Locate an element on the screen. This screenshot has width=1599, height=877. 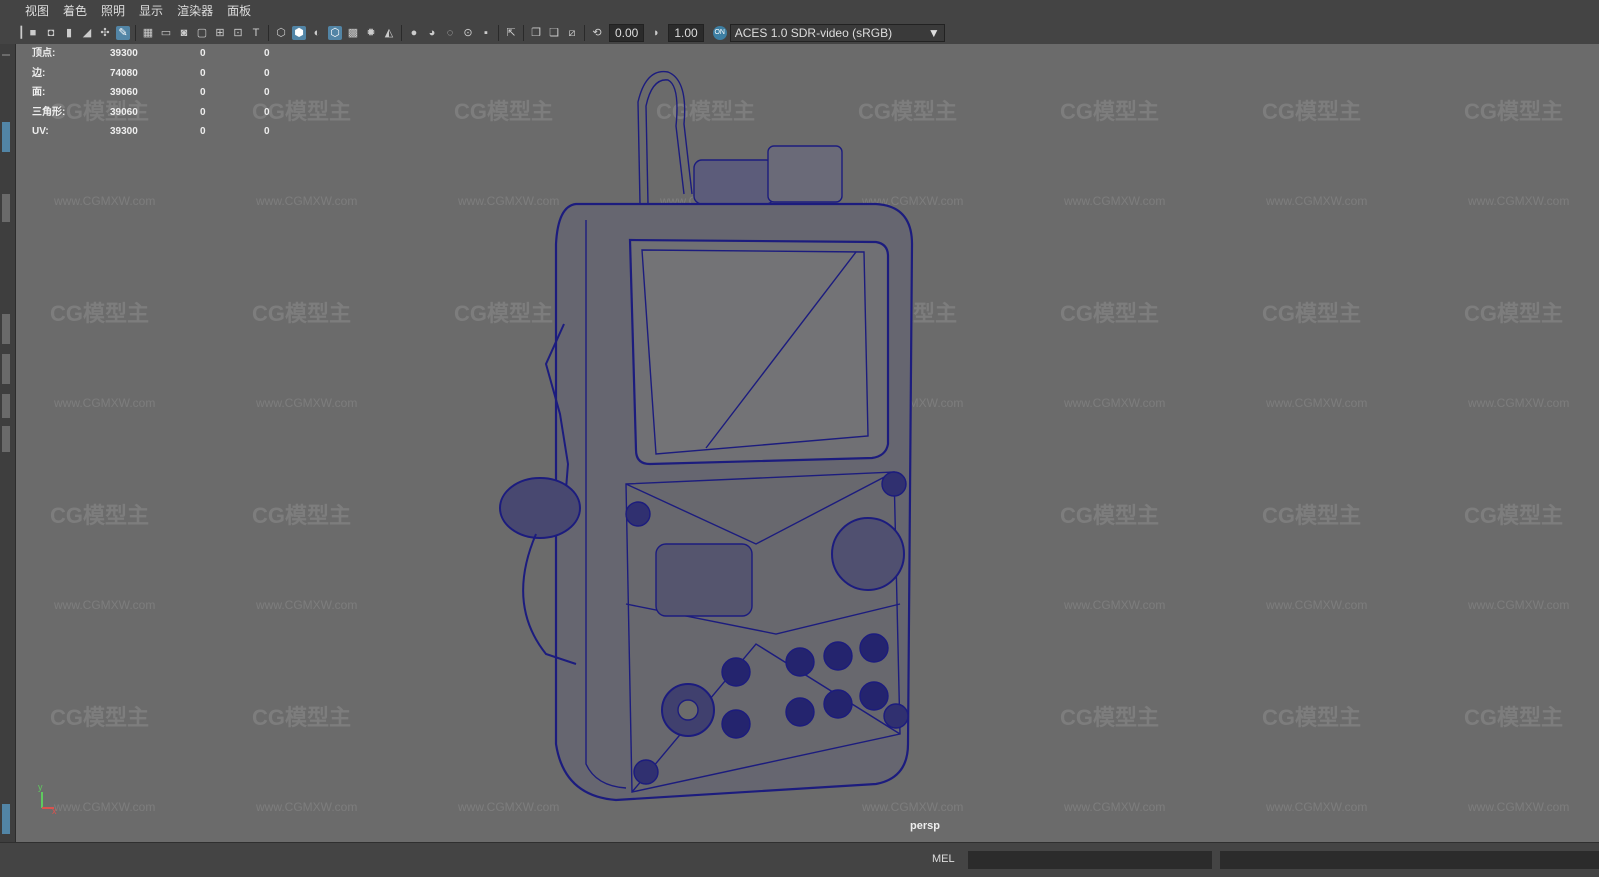
xray-joints-icon: ❐ is located at coordinates (536, 33).